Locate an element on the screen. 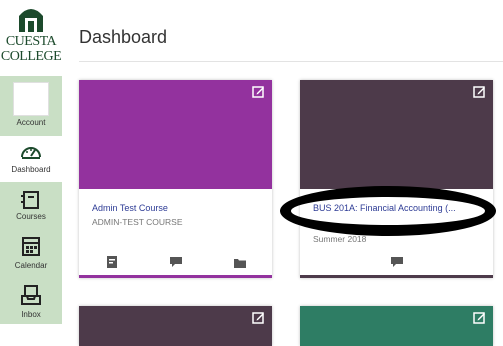 The image size is (503, 346). logo-text-line2: COLLEGE is located at coordinates (31, 56).